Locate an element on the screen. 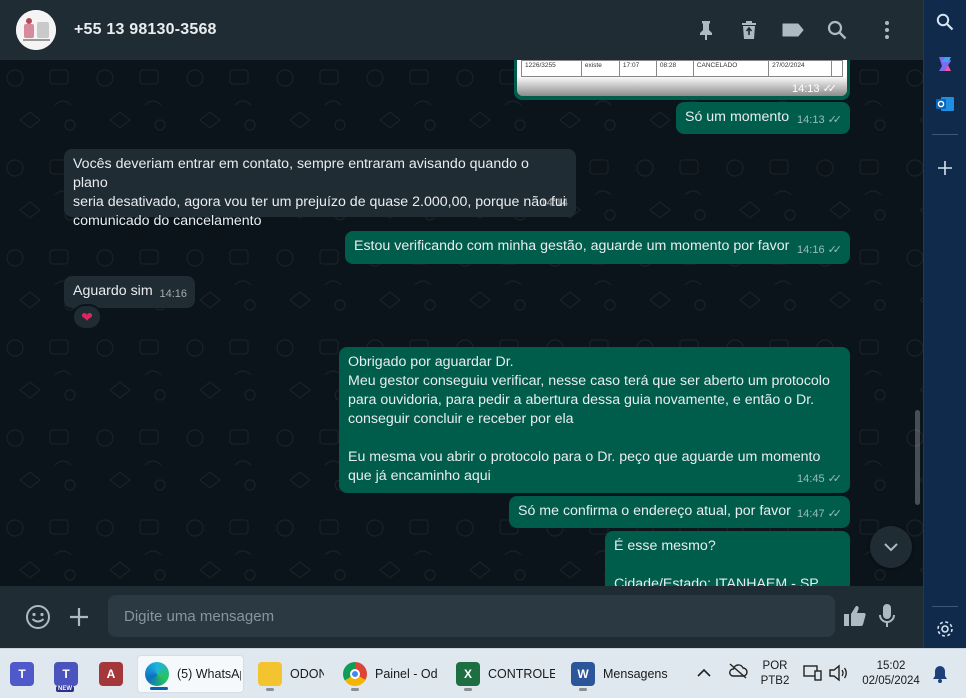  folder-icon is located at coordinates (270, 674).